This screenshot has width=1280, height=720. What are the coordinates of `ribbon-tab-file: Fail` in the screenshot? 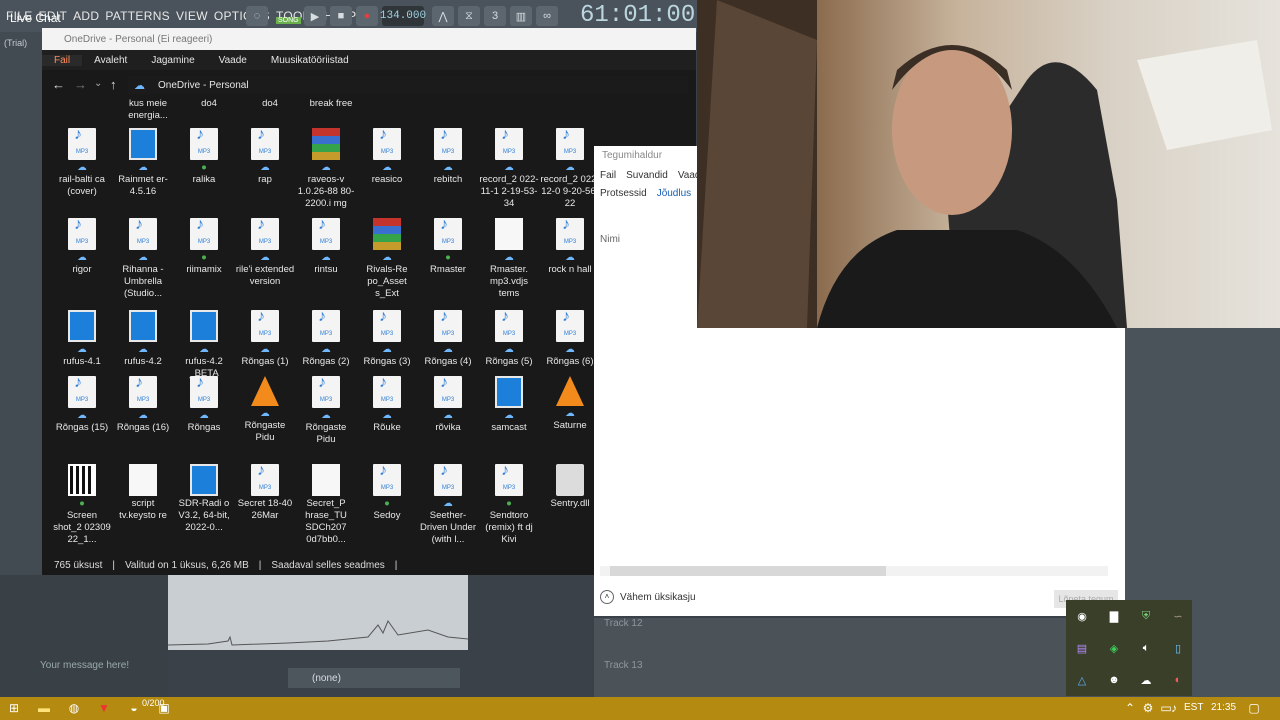 It's located at (62, 60).